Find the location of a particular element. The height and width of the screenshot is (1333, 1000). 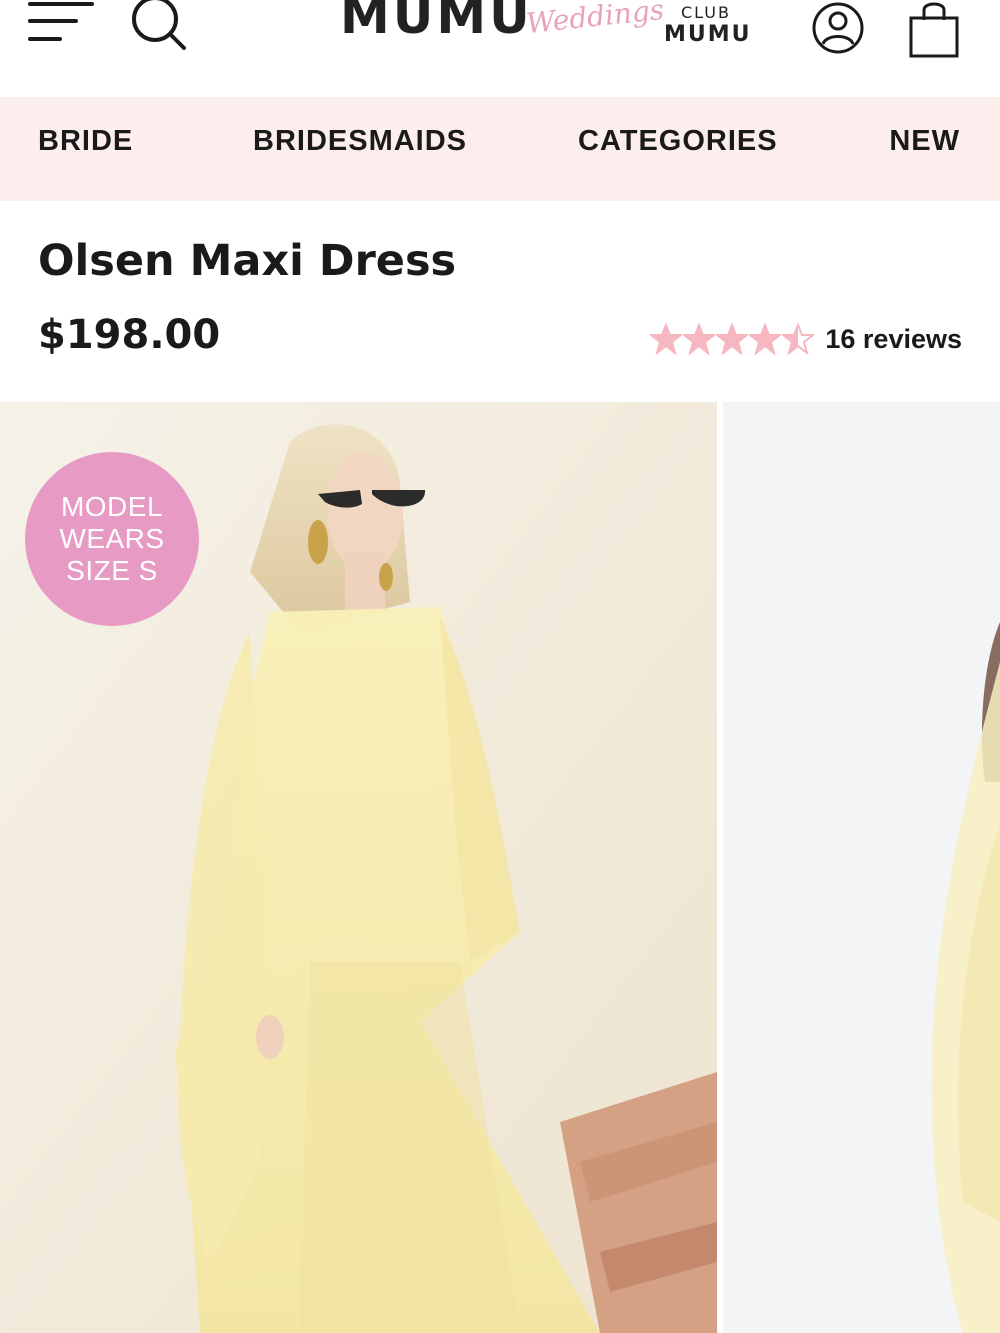

club-mumu-link: CLUB MUMU is located at coordinates (708, 25).